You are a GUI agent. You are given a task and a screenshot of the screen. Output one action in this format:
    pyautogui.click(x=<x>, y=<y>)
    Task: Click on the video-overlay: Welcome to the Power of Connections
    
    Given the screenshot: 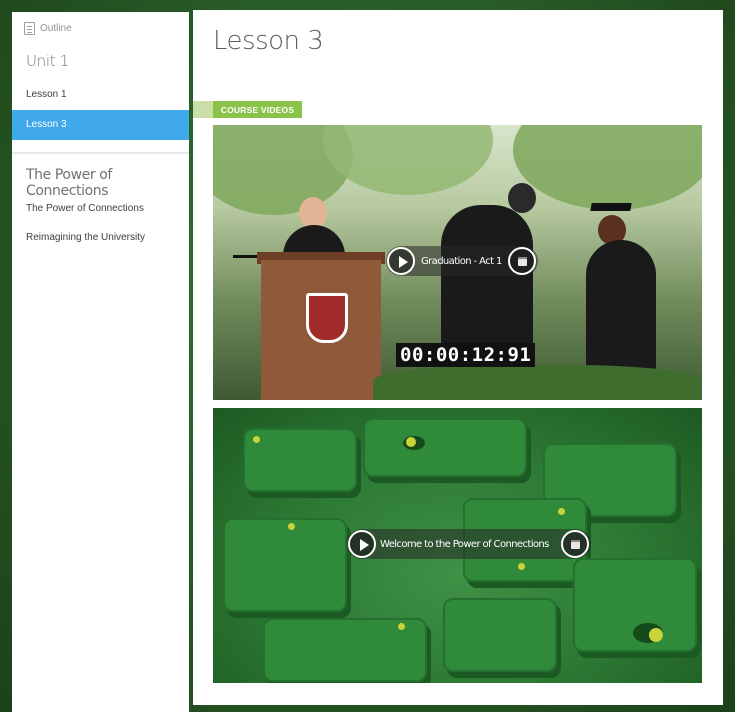 What is the action you would take?
    pyautogui.click(x=469, y=544)
    